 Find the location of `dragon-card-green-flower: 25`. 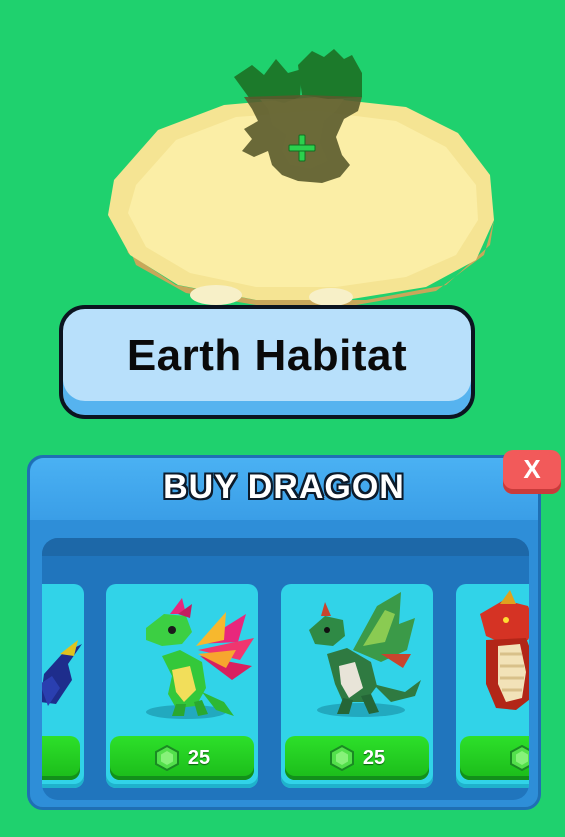

dragon-card-green-flower: 25 is located at coordinates (182, 686).